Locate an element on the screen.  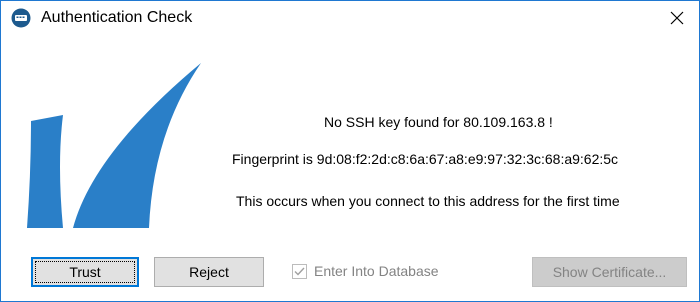
enter-into-database-checkbox: Enter Into Database is located at coordinates (365, 271).